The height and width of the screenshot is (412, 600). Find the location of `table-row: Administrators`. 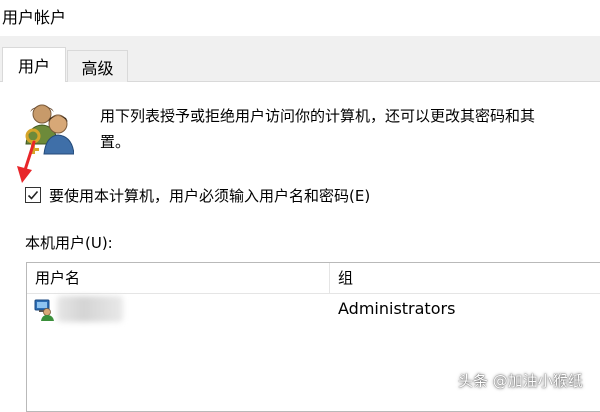

table-row: Administrators is located at coordinates (313, 309).